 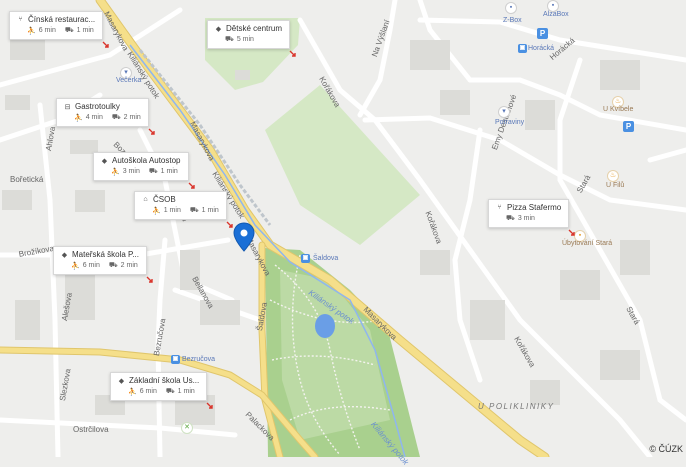 What do you see at coordinates (529, 213) in the screenshot?
I see `place-card: ⑂ Pizza Stafermo ⛟ 3 min` at bounding box center [529, 213].